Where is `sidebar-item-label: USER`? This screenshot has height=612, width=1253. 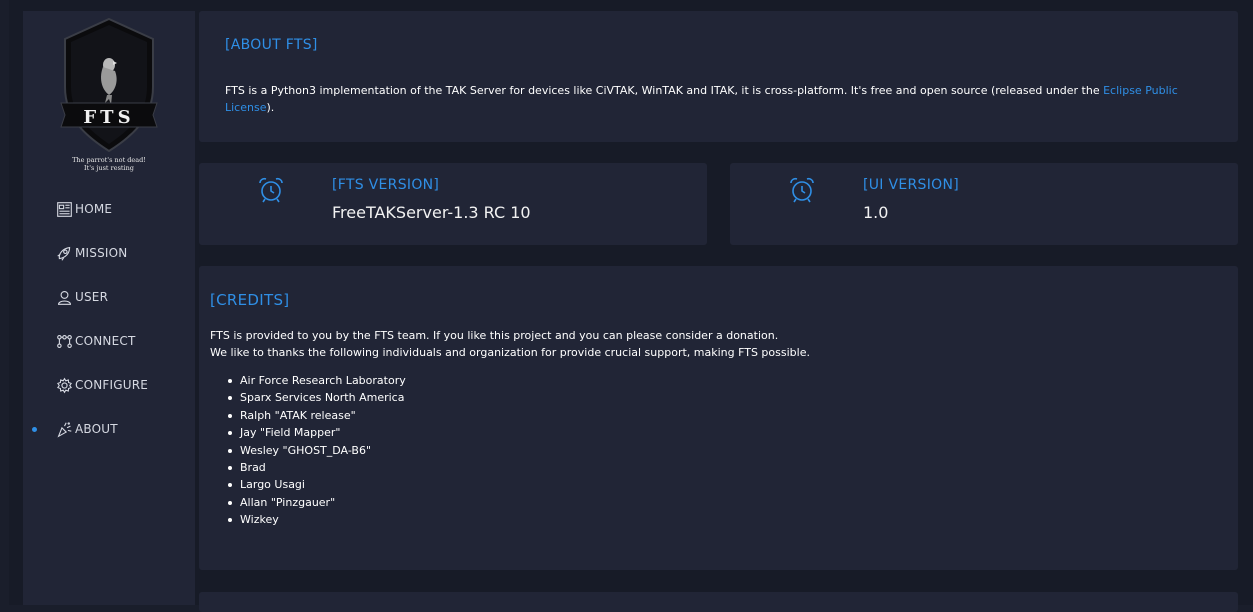 sidebar-item-label: USER is located at coordinates (92, 297).